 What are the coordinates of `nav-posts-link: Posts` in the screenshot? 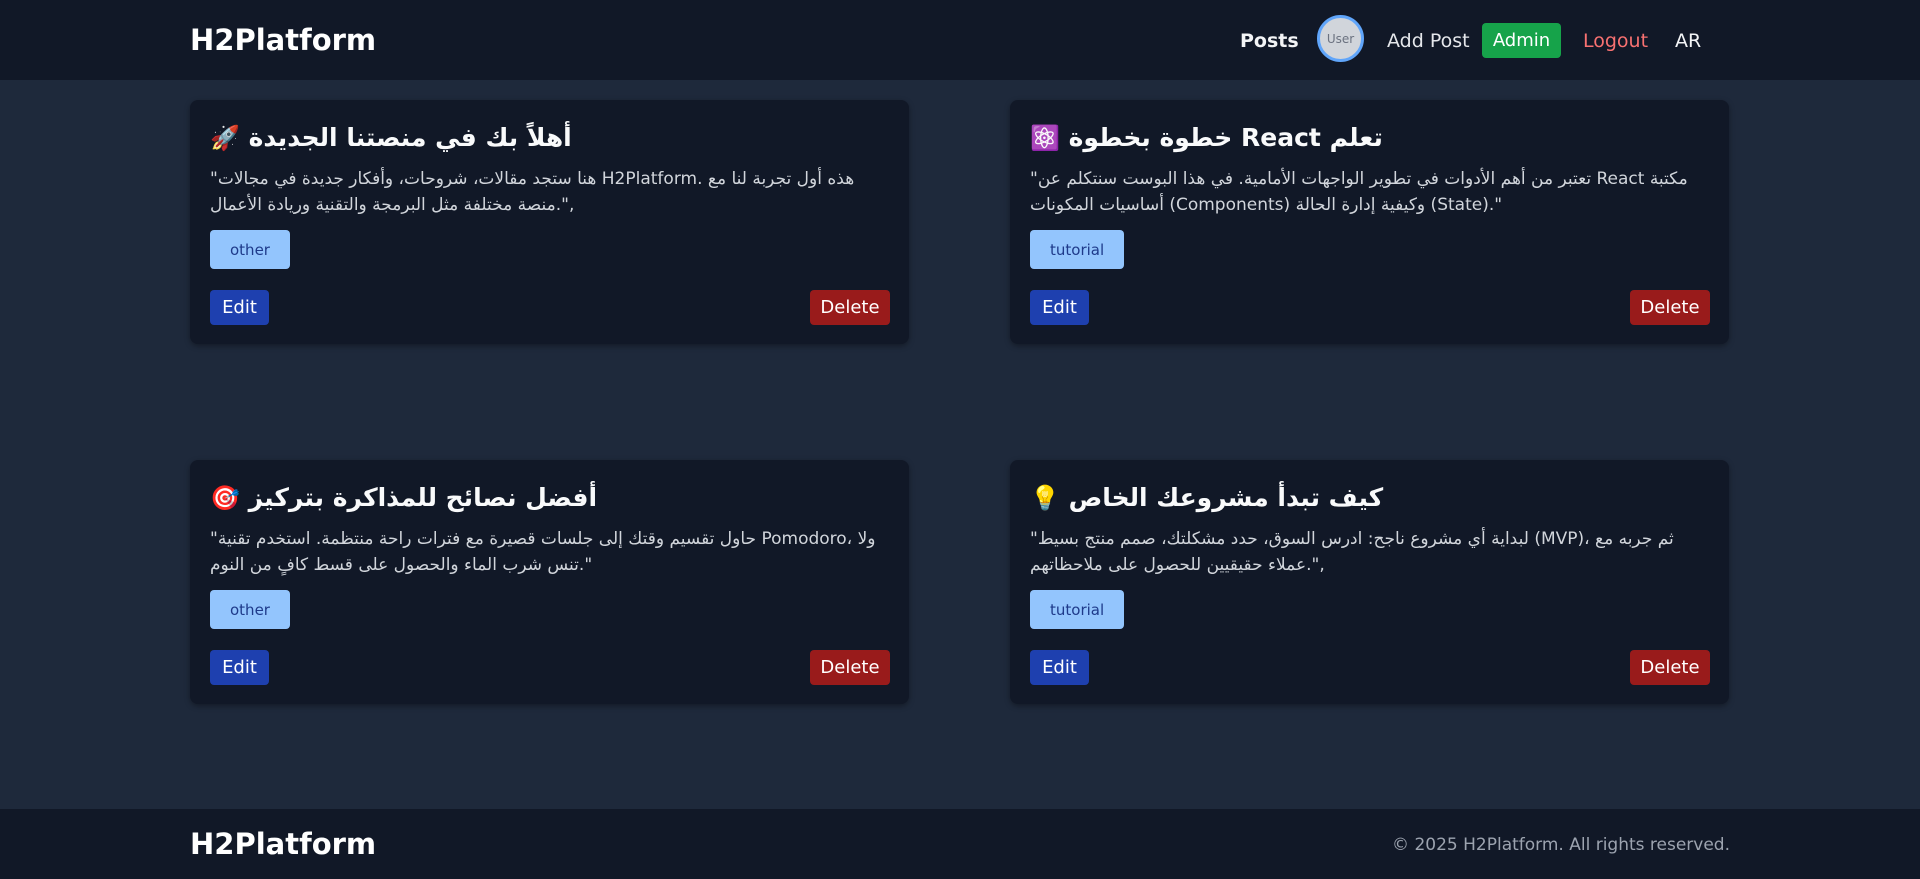 It's located at (1269, 41).